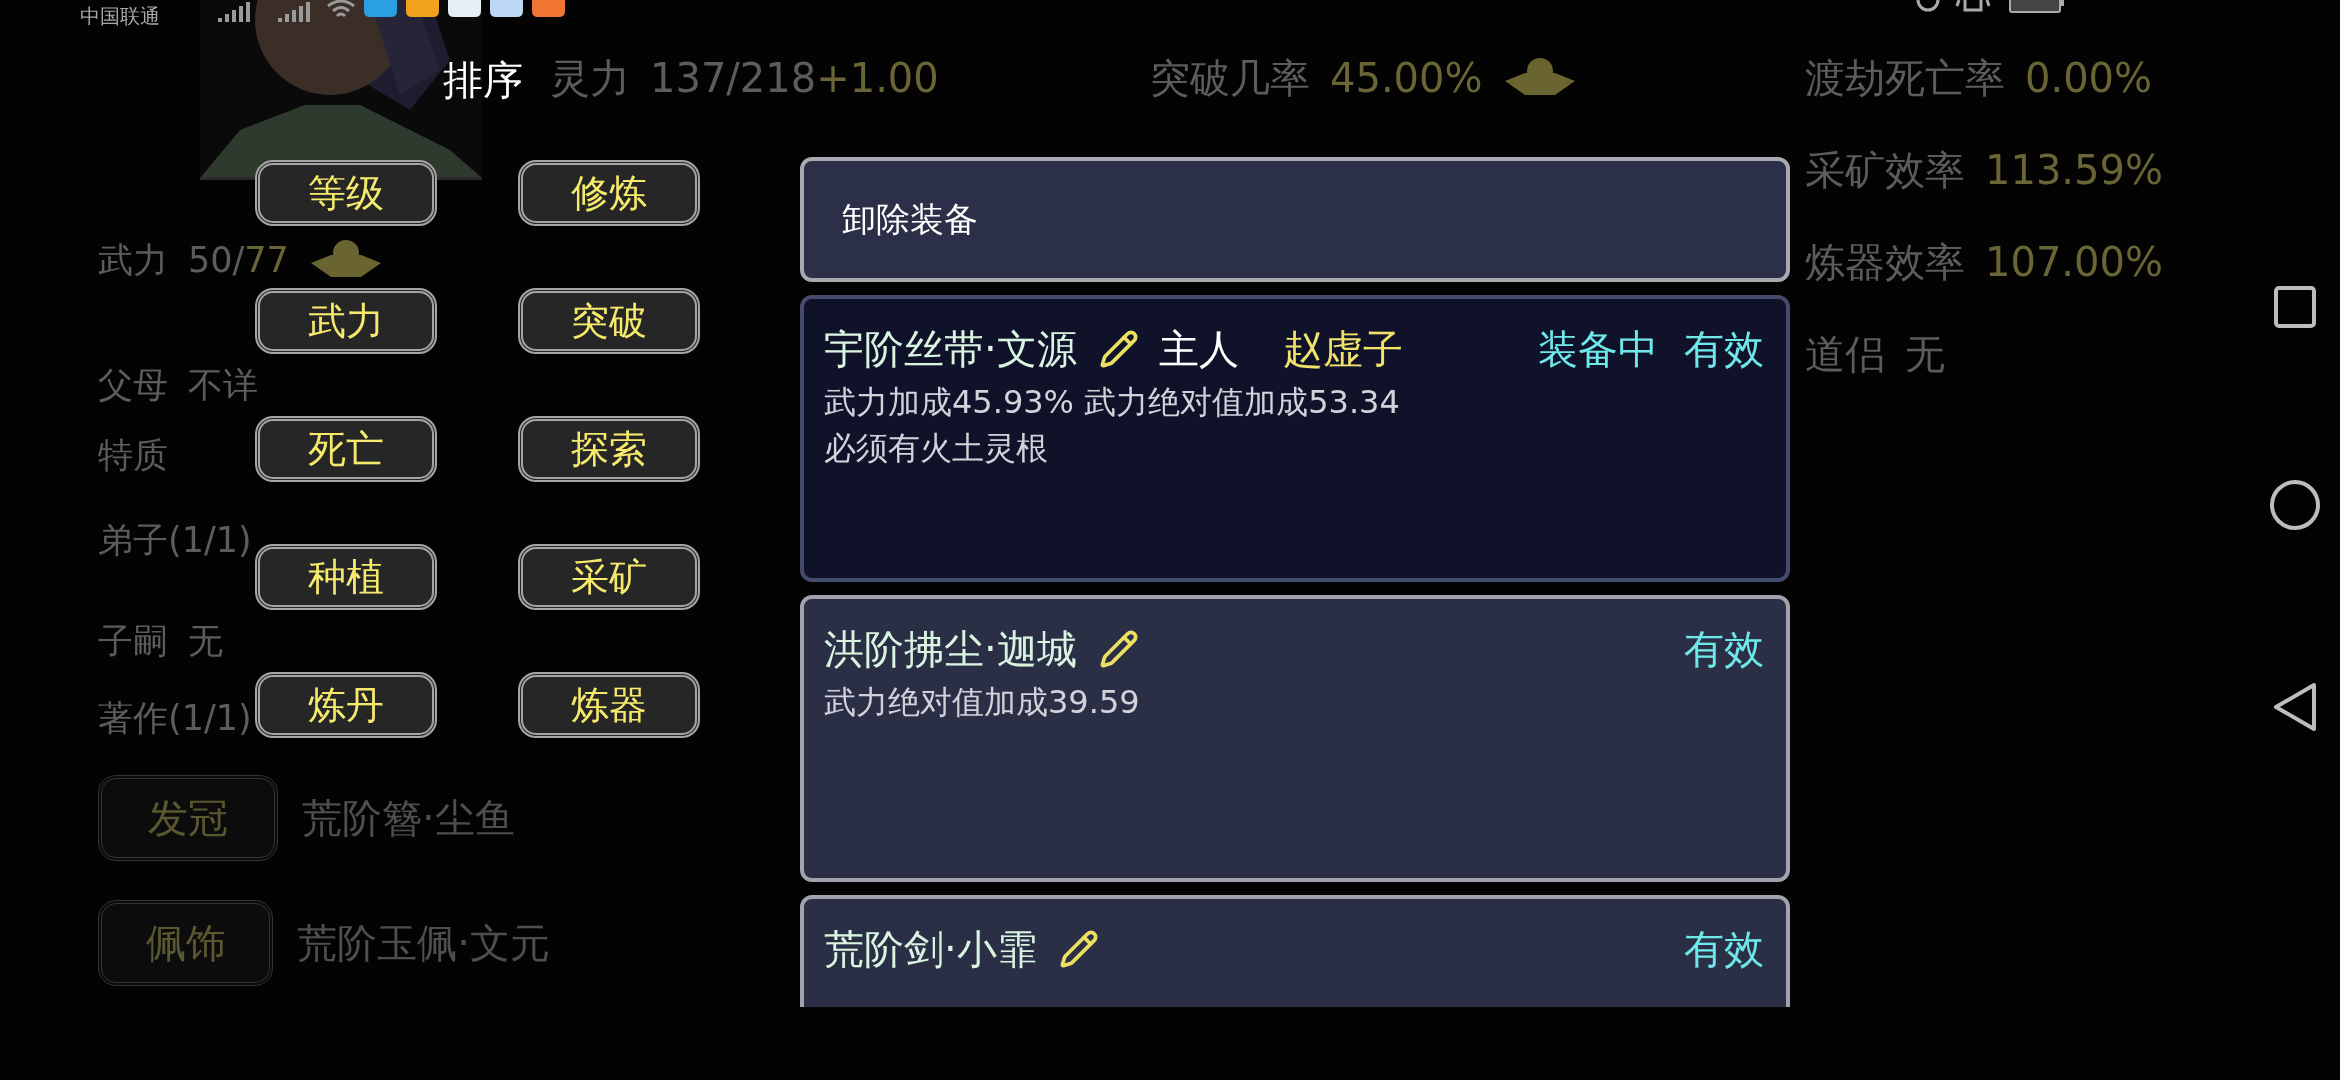  I want to click on item-effect-text: 必须有火土灵根, so click(936, 448).